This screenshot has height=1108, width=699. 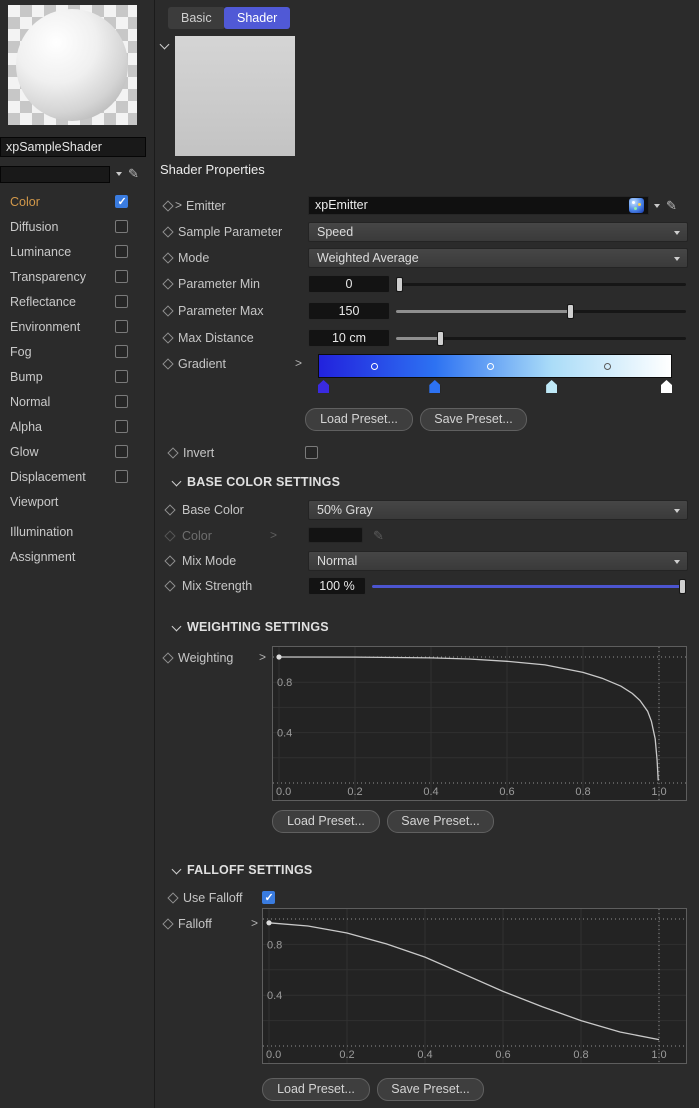 I want to click on max-distance-slider, so click(x=541, y=338).